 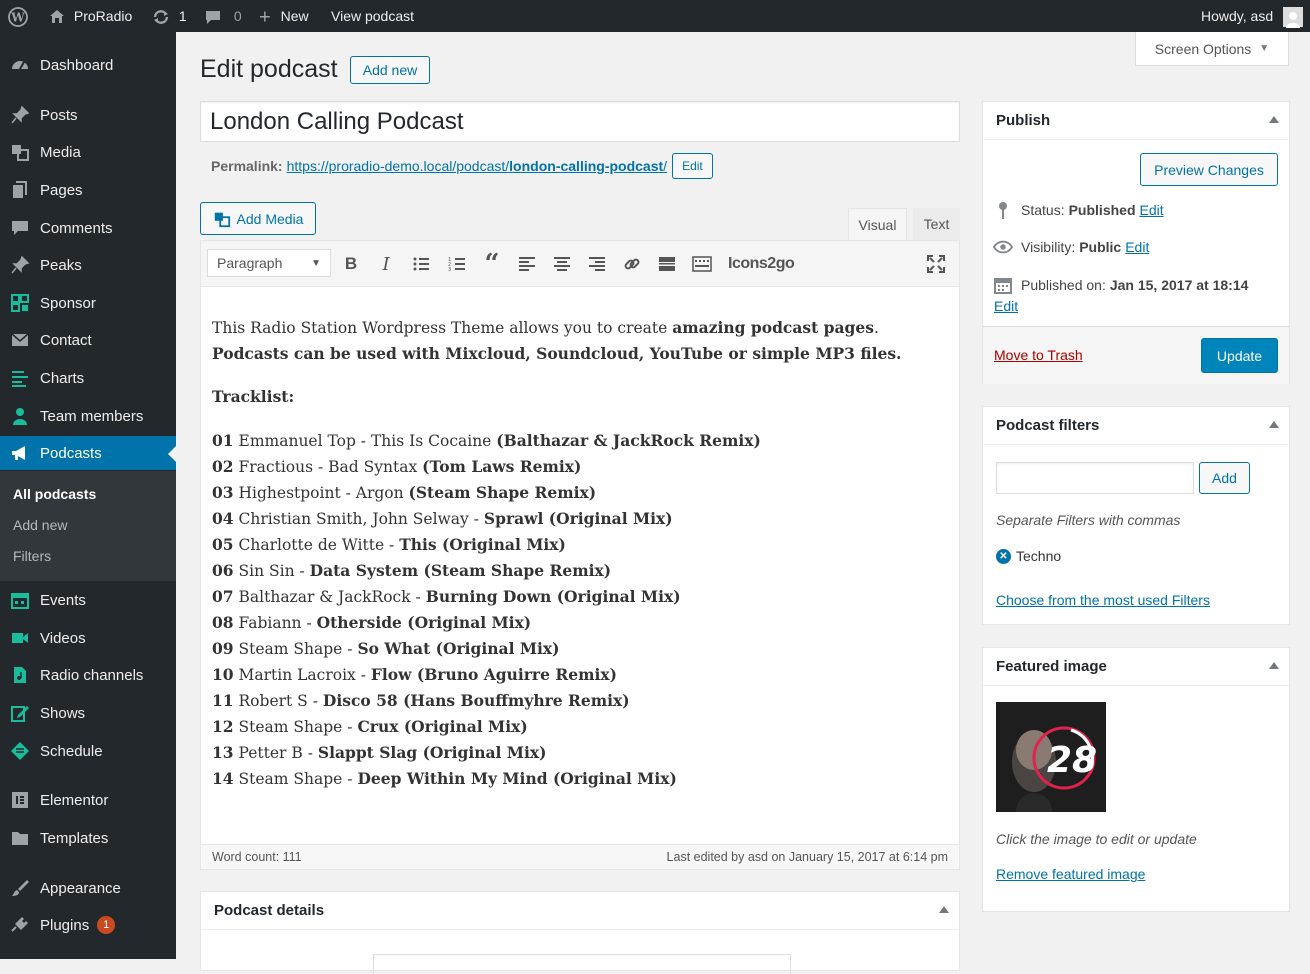 What do you see at coordinates (88, 115) in the screenshot?
I see `sidebar-item-posts: Posts` at bounding box center [88, 115].